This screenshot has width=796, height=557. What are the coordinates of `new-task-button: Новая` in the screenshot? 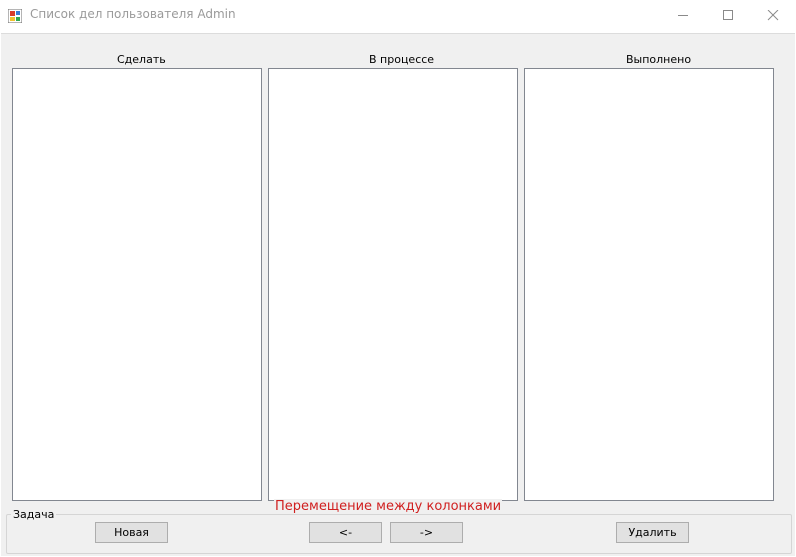 It's located at (131, 532).